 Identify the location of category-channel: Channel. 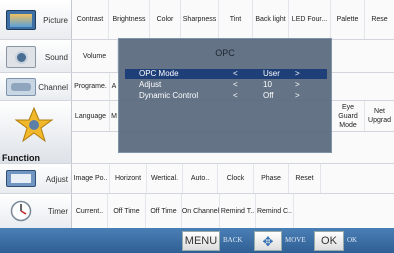
(36, 86).